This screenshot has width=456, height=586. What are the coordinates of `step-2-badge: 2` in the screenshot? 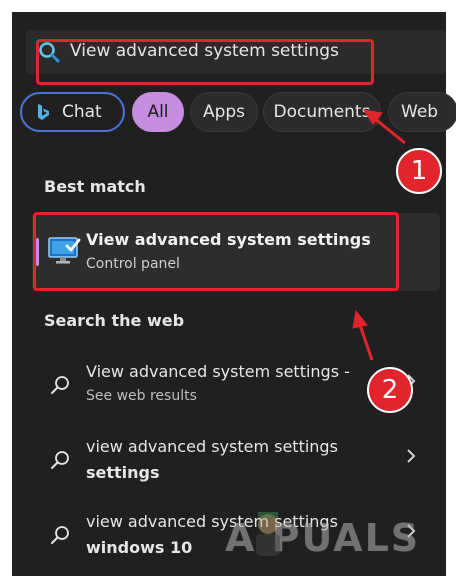 It's located at (390, 390).